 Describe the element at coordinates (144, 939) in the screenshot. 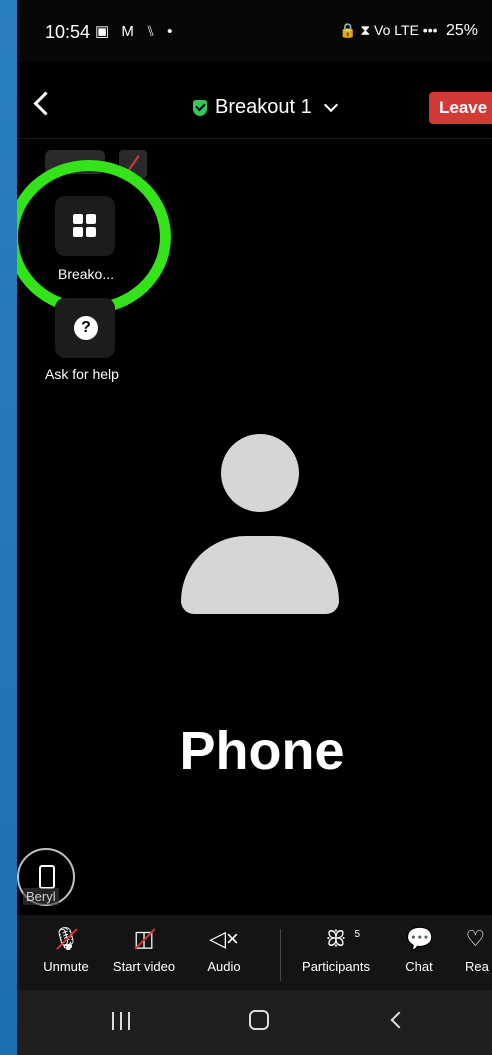

I see `video-off-icon: ◫` at that location.